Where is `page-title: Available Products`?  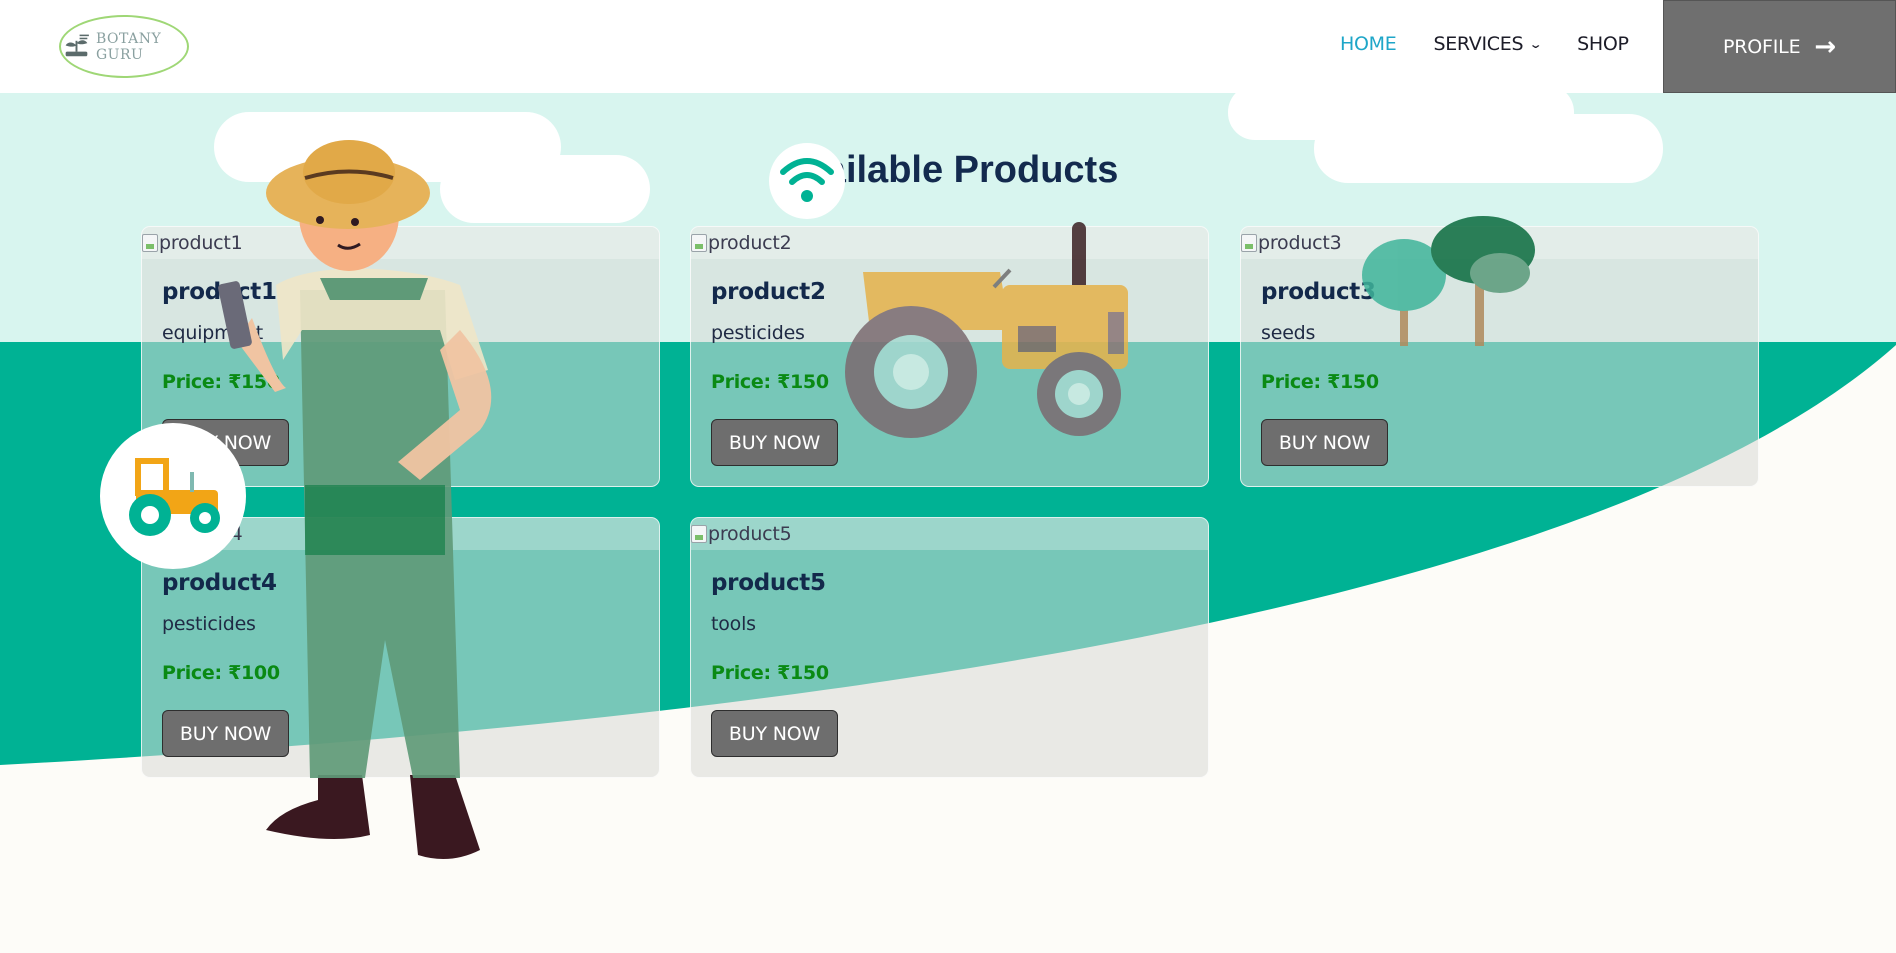
page-title: Available Products is located at coordinates (948, 170).